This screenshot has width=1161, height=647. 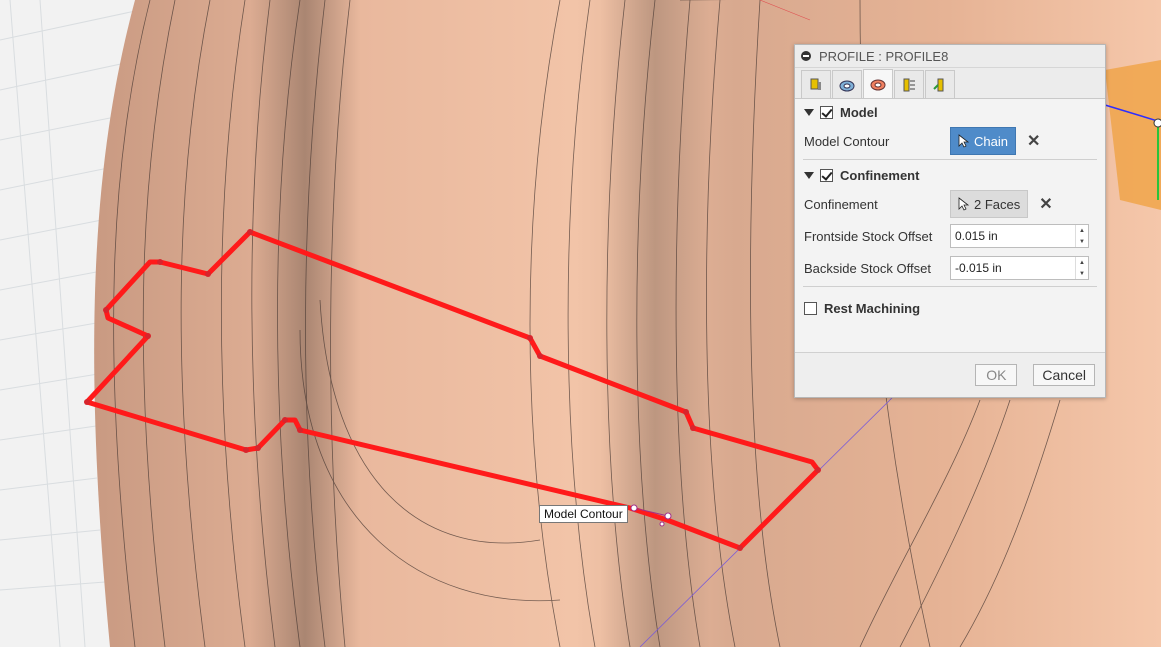 What do you see at coordinates (950, 56) in the screenshot?
I see `dialog-header: PROFILE : PROFILE8` at bounding box center [950, 56].